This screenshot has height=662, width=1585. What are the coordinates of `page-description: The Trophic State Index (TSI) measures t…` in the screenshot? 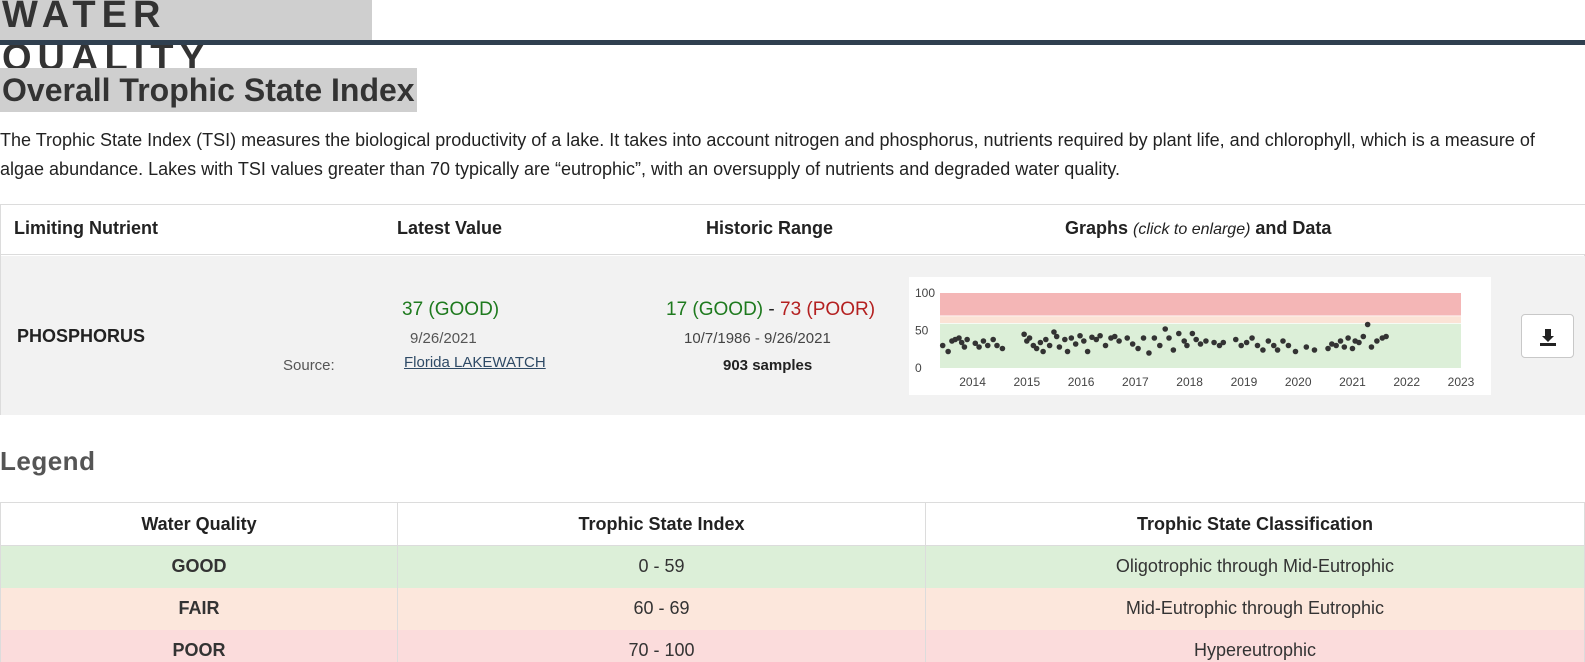 It's located at (767, 154).